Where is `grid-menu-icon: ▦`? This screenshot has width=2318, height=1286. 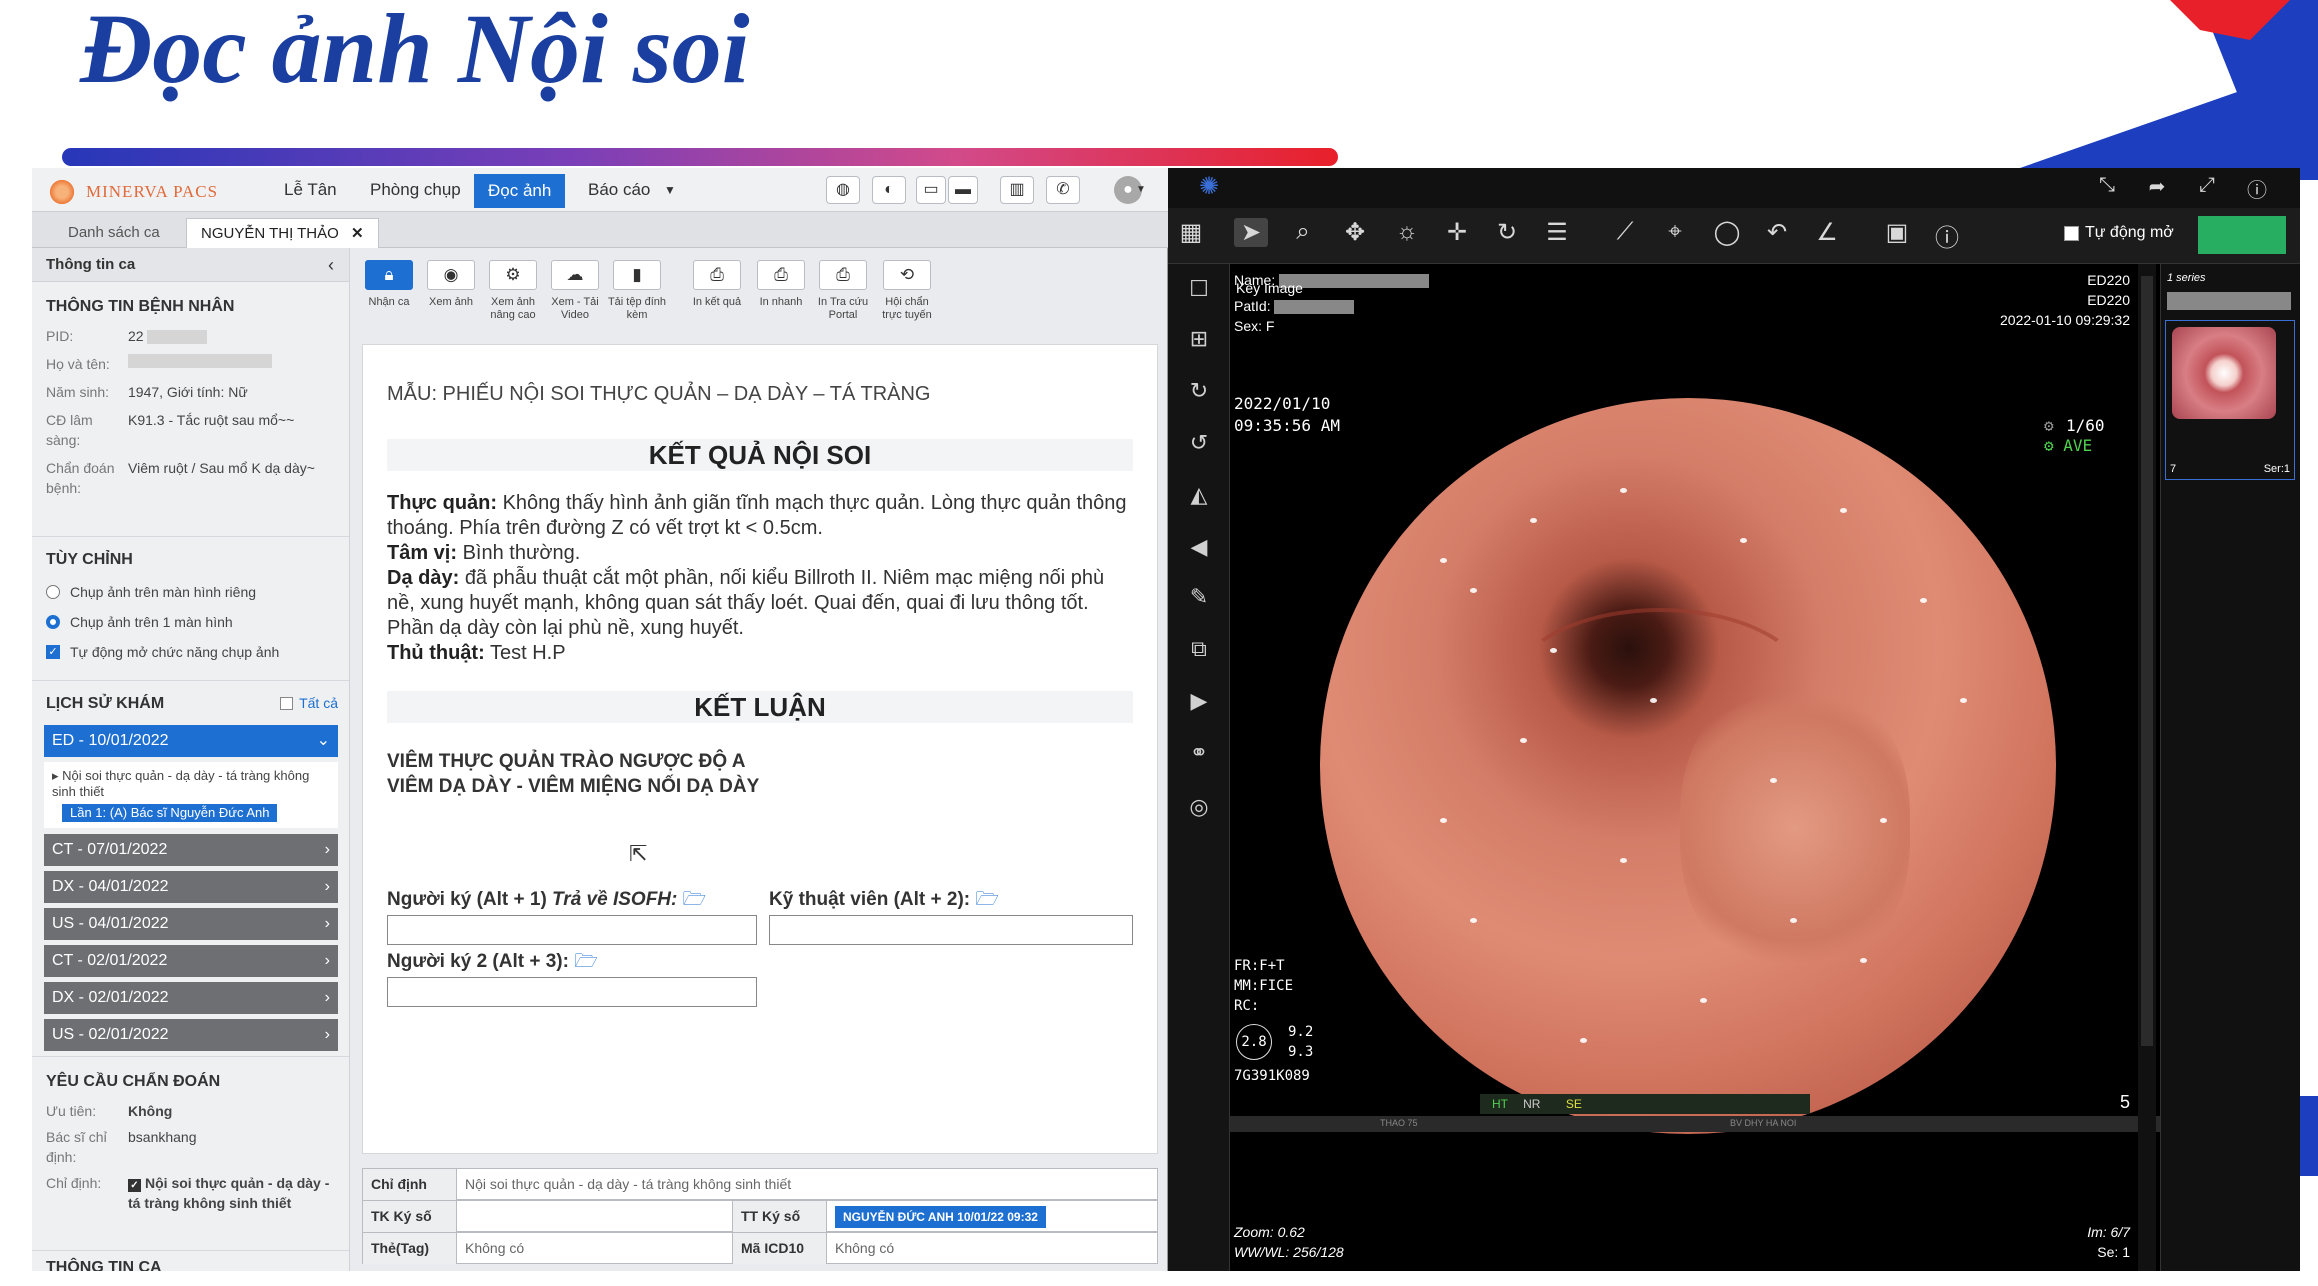
grid-menu-icon: ▦ is located at coordinates (1191, 232).